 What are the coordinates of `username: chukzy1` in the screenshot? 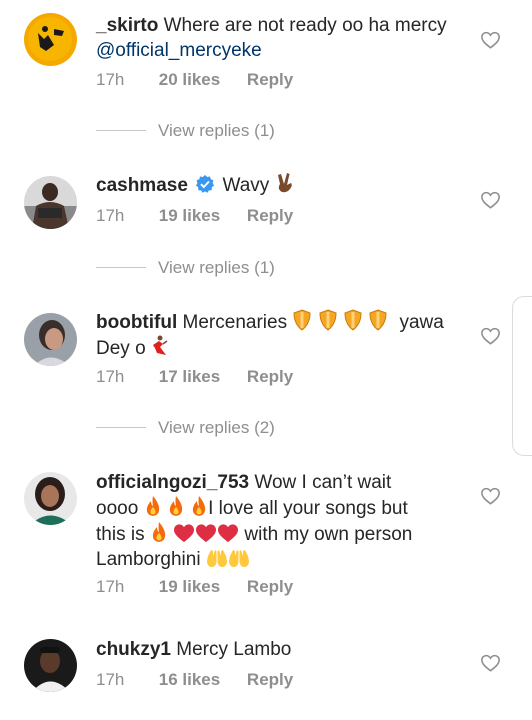 It's located at (133, 649).